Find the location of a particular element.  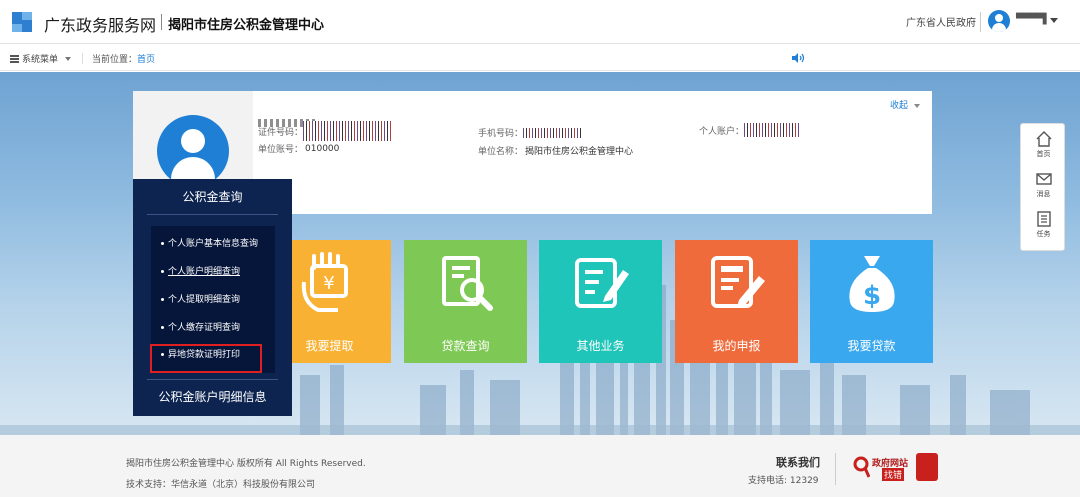

emblem-icon is located at coordinates (927, 467).